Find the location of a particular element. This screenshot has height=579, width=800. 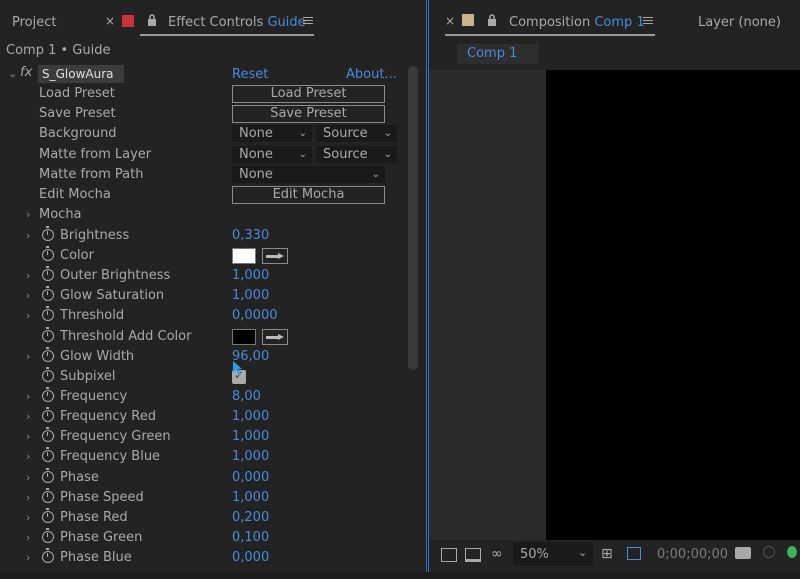

mask-icon: ∞ is located at coordinates (497, 554).